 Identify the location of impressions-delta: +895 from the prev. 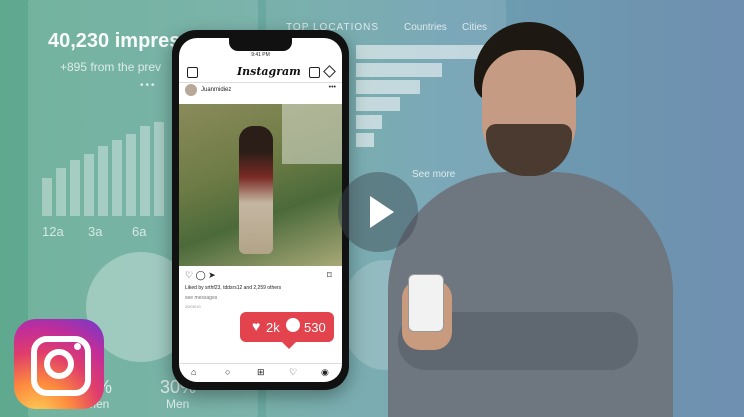
(111, 67).